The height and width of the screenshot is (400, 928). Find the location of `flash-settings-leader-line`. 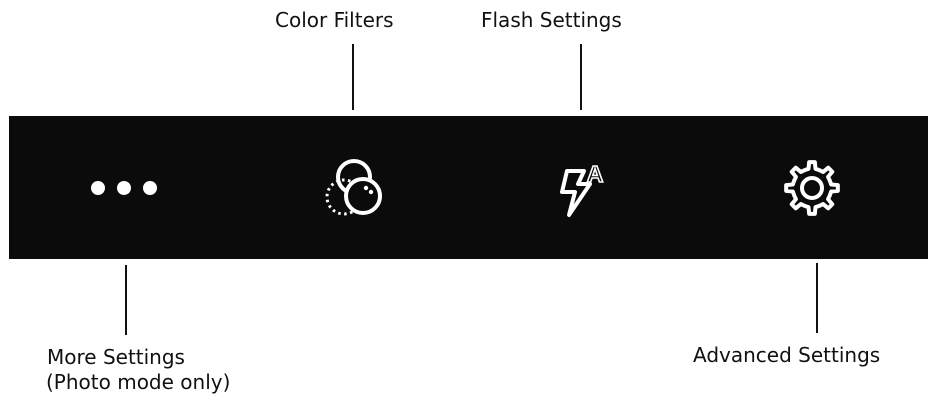

flash-settings-leader-line is located at coordinates (581, 77).